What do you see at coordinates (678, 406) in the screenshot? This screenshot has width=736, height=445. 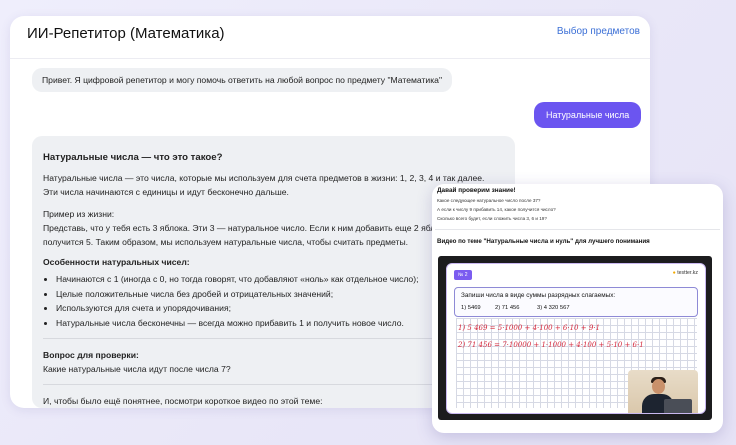 I see `laptop-icon` at bounding box center [678, 406].